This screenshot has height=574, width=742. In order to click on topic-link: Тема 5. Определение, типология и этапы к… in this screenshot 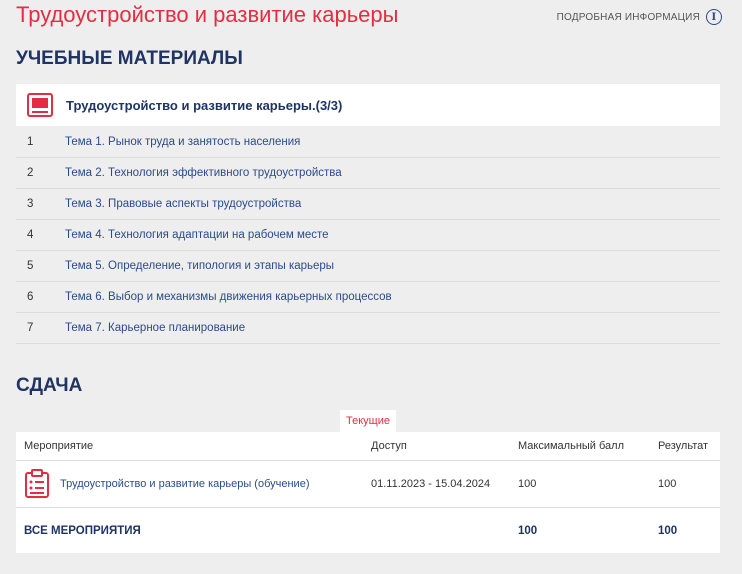, I will do `click(199, 266)`.